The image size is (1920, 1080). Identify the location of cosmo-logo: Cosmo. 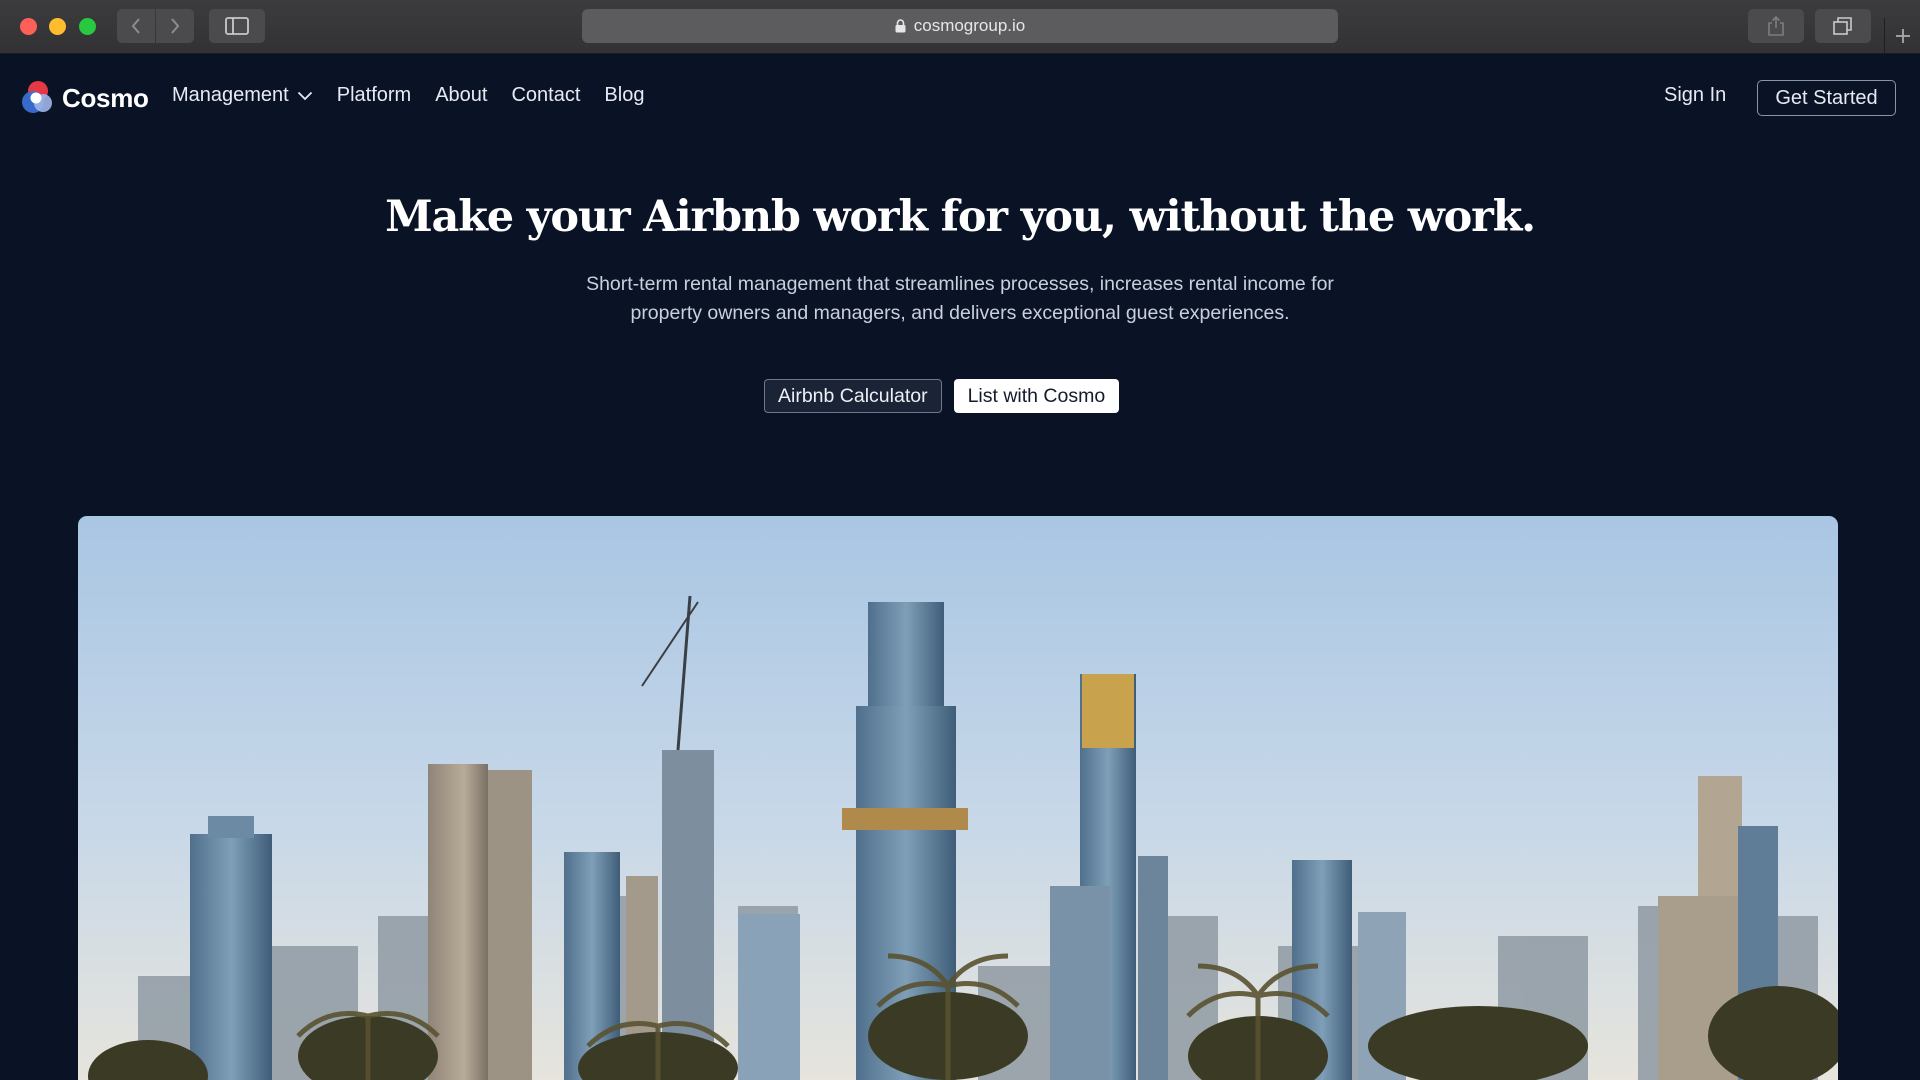
(84, 98).